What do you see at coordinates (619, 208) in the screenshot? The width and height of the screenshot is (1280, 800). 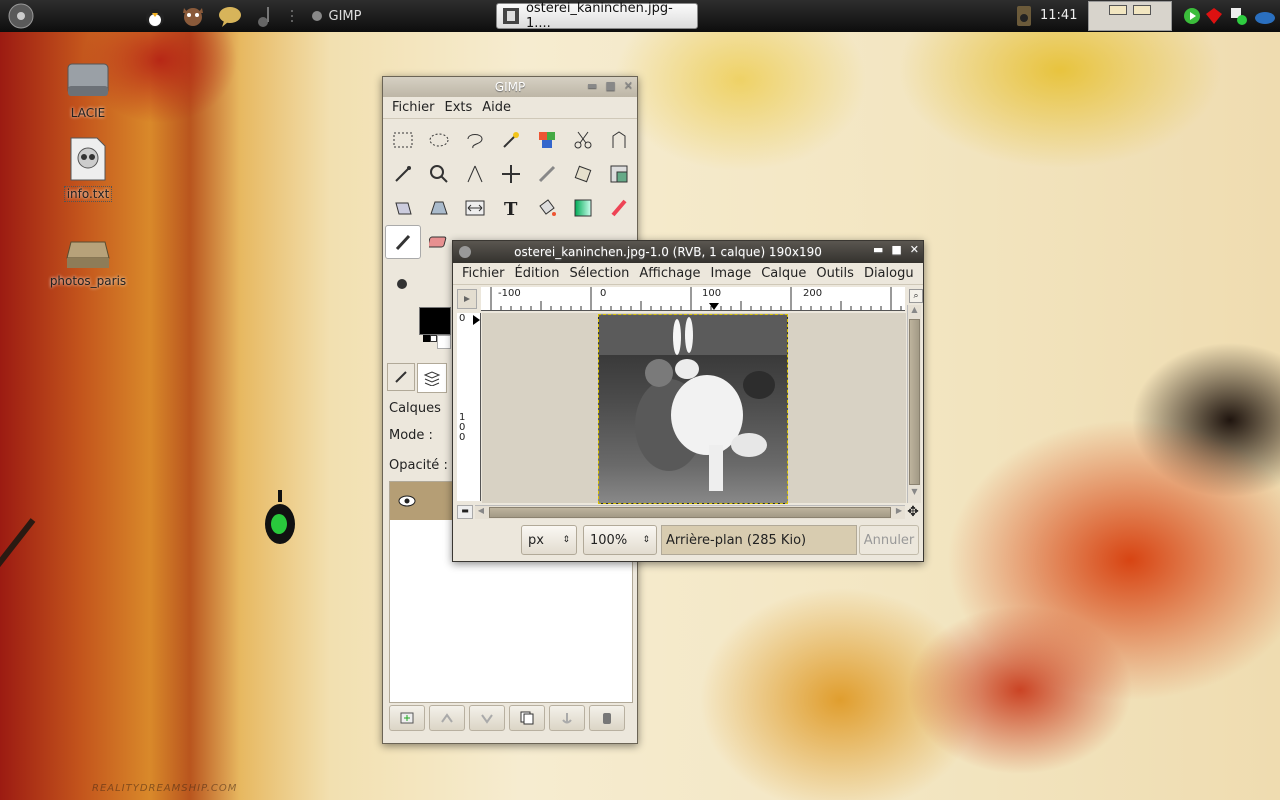 I see `pencil-tool-icon` at bounding box center [619, 208].